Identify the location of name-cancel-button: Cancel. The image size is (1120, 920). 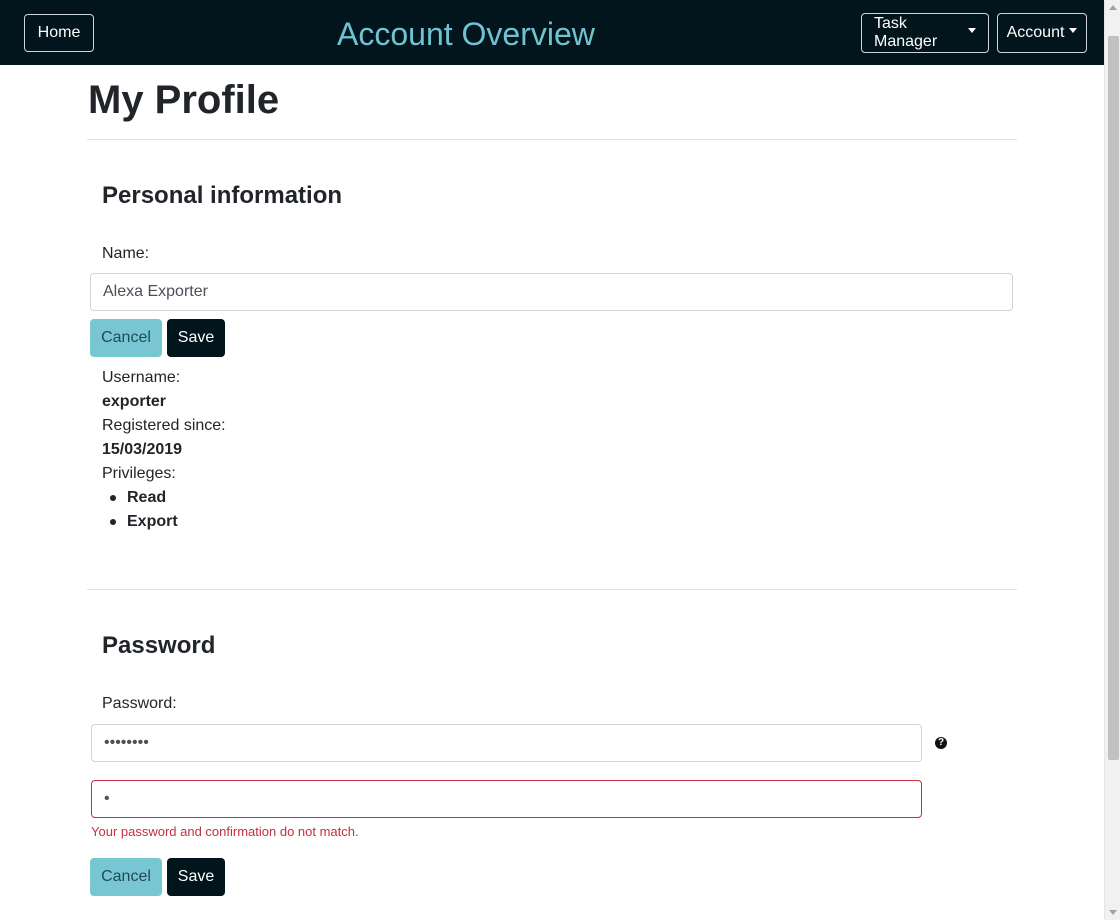
(126, 338).